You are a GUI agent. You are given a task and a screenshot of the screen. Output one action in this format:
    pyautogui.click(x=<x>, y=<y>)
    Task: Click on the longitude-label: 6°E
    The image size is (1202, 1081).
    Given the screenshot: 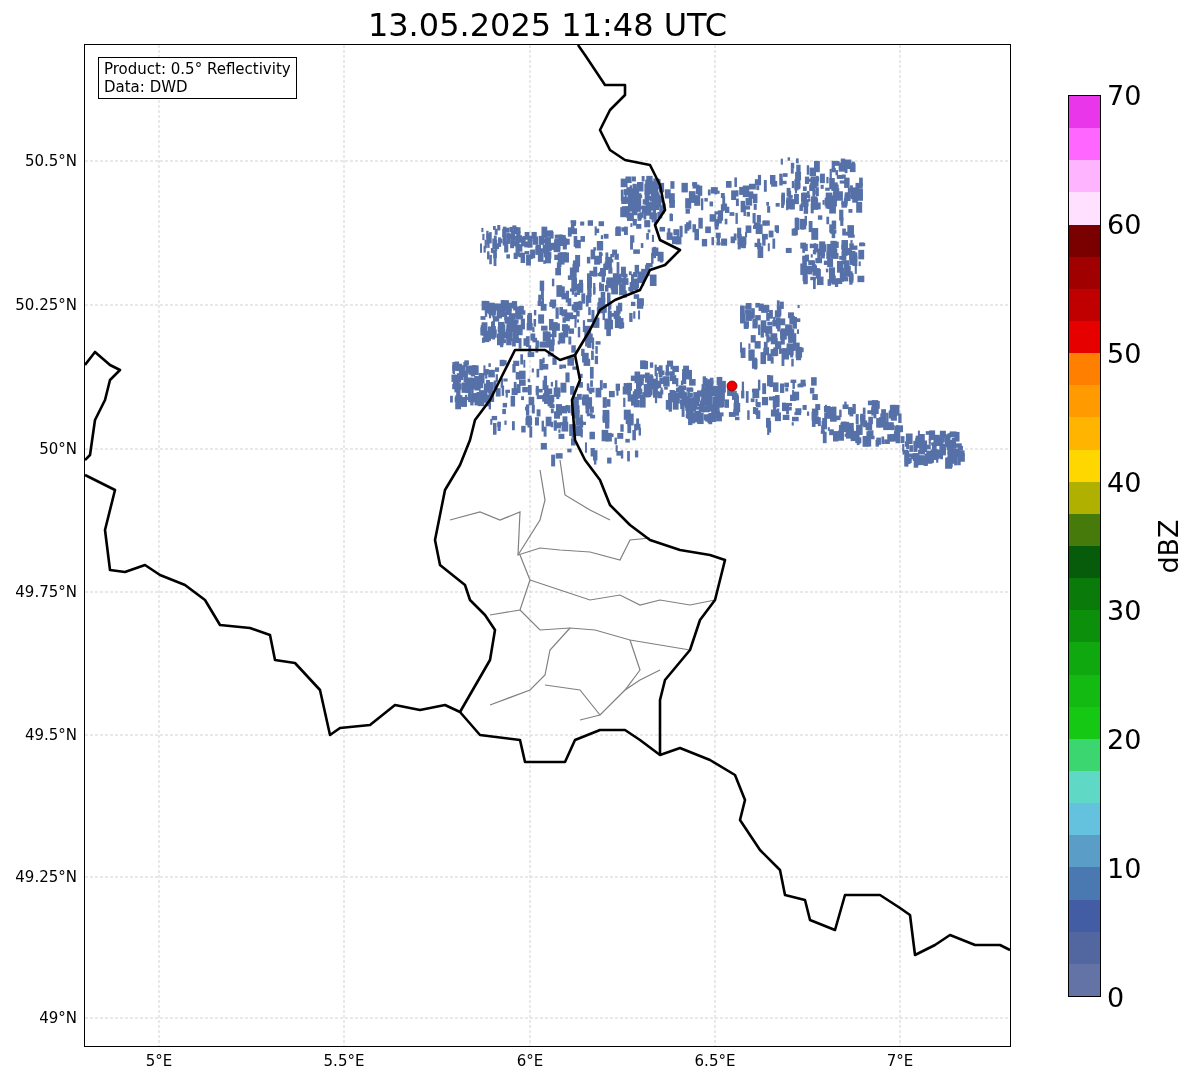 What is the action you would take?
    pyautogui.click(x=530, y=1061)
    